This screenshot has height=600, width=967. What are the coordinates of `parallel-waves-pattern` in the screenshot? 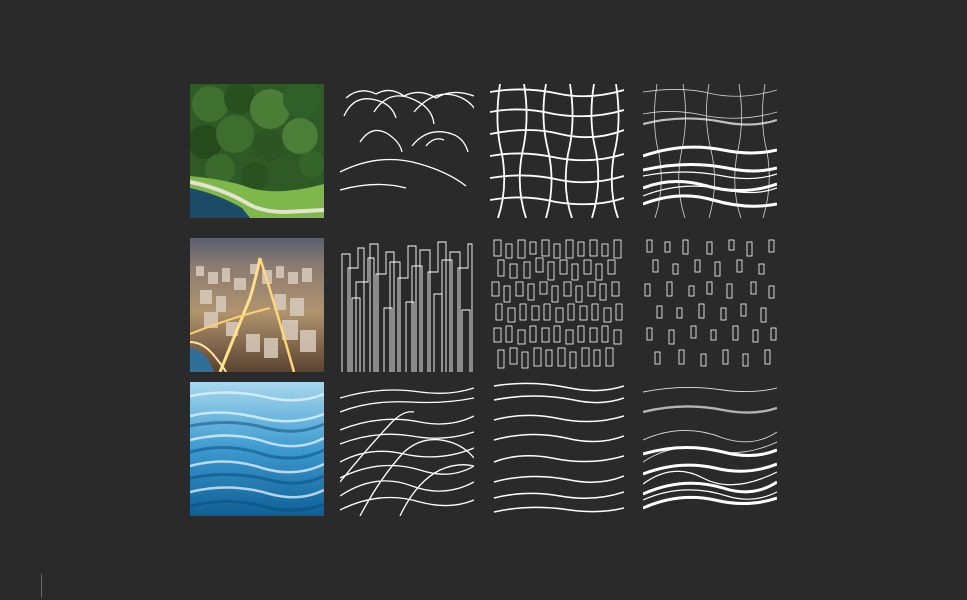 It's located at (557, 449).